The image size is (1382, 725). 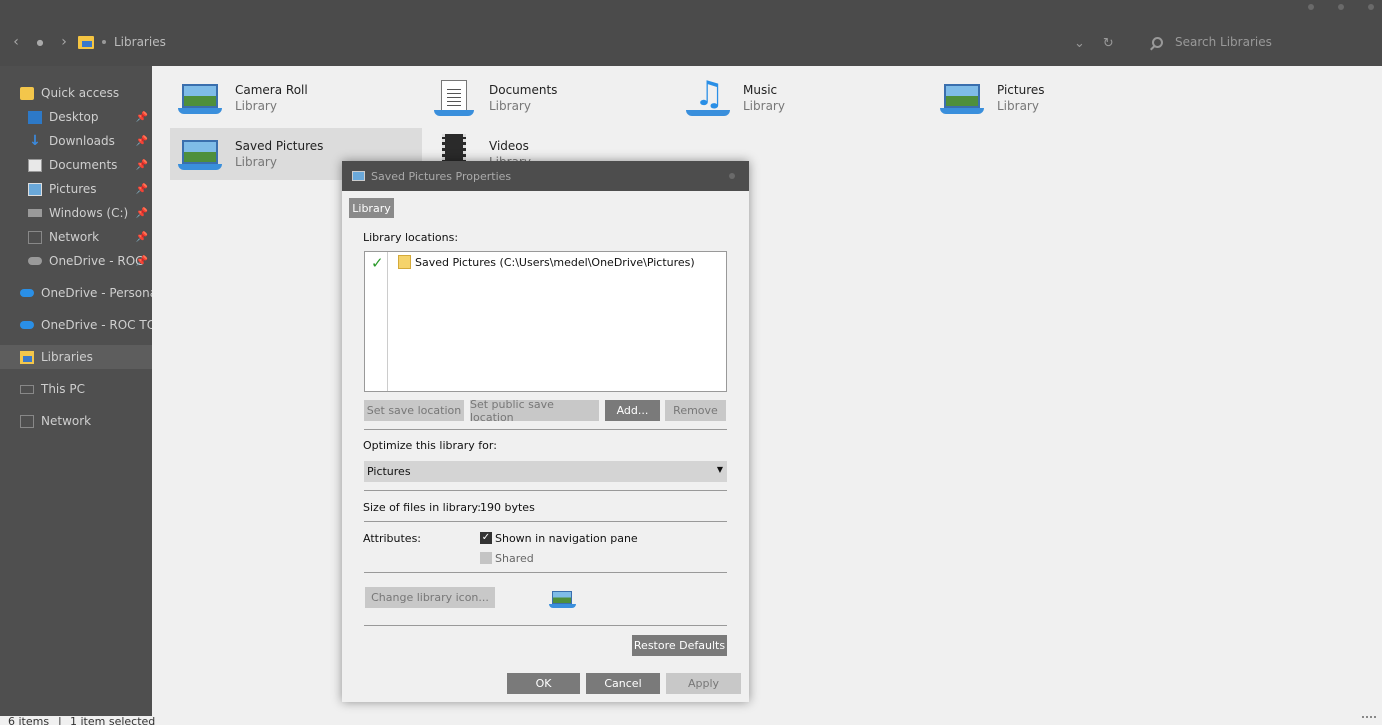 I want to click on shared-label: Shared, so click(x=514, y=558).